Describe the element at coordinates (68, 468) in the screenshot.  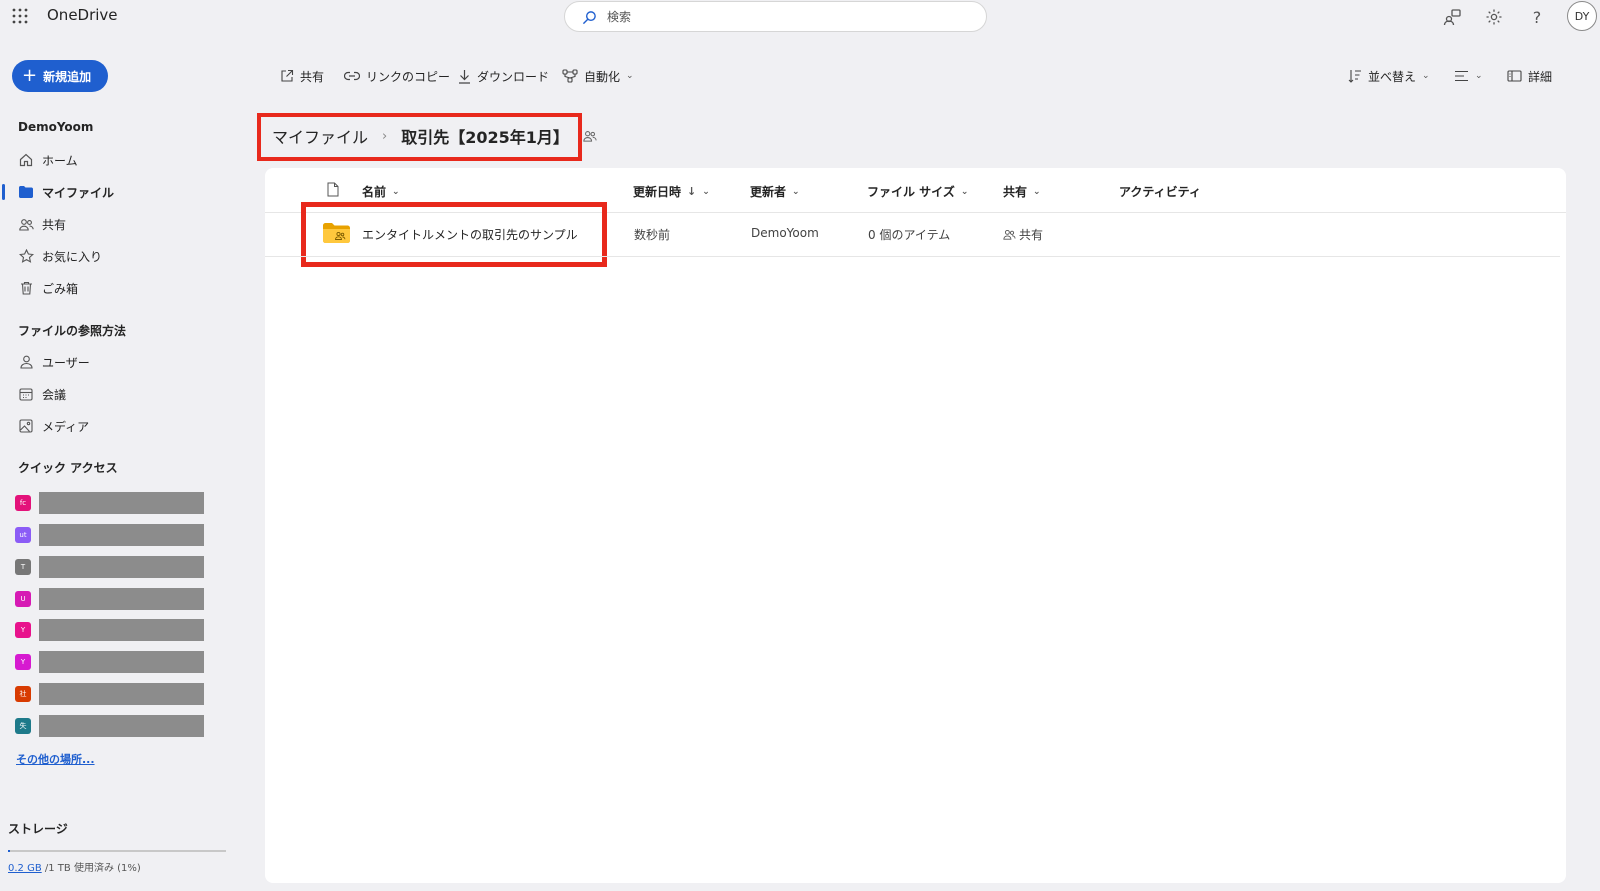
I see `quick-access-heading: クイック アクセス` at that location.